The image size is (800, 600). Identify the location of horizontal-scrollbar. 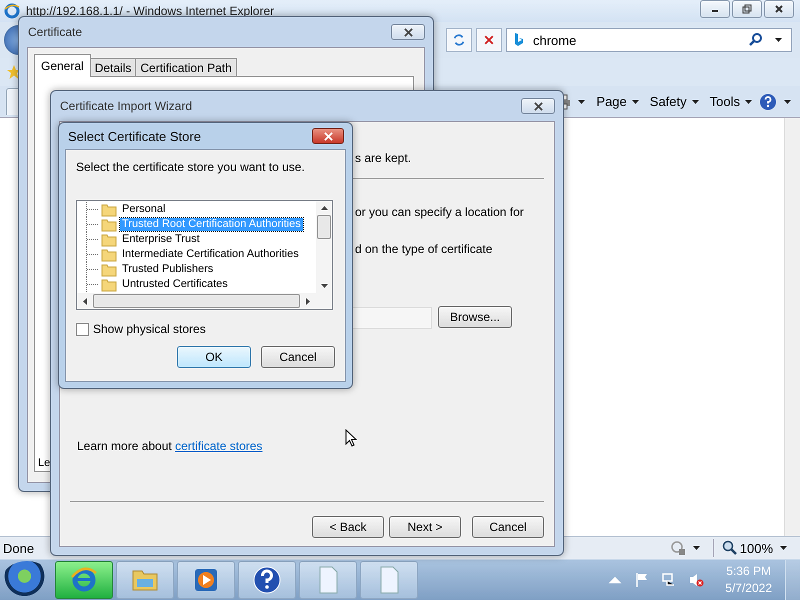
(204, 301).